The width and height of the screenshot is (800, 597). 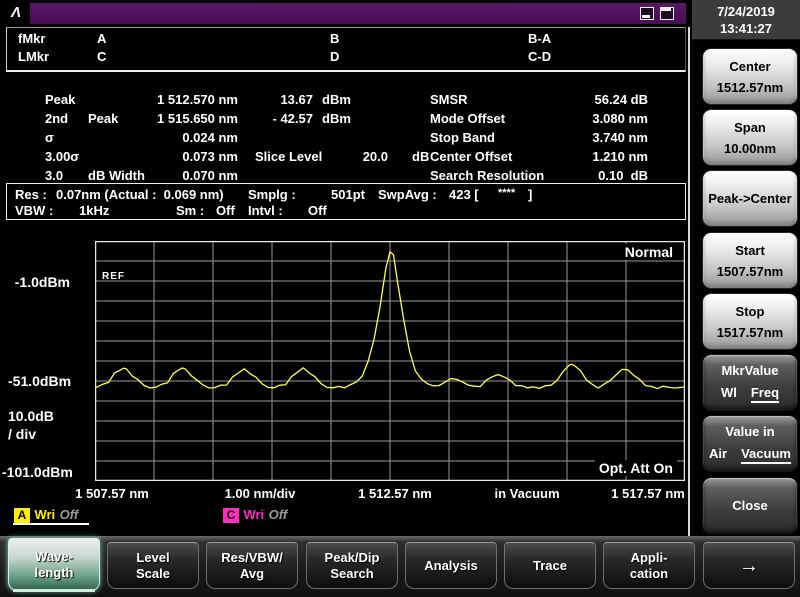 What do you see at coordinates (34, 210) in the screenshot?
I see `vbw-label: VBW :` at bounding box center [34, 210].